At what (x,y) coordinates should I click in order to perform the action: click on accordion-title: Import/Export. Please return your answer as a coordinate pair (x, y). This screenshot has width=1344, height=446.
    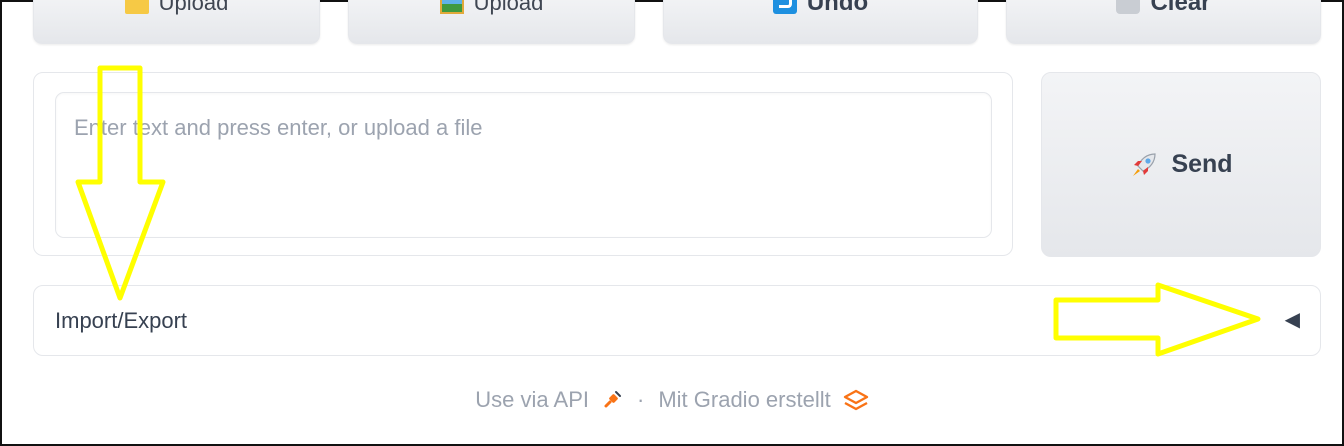
    Looking at the image, I should click on (121, 320).